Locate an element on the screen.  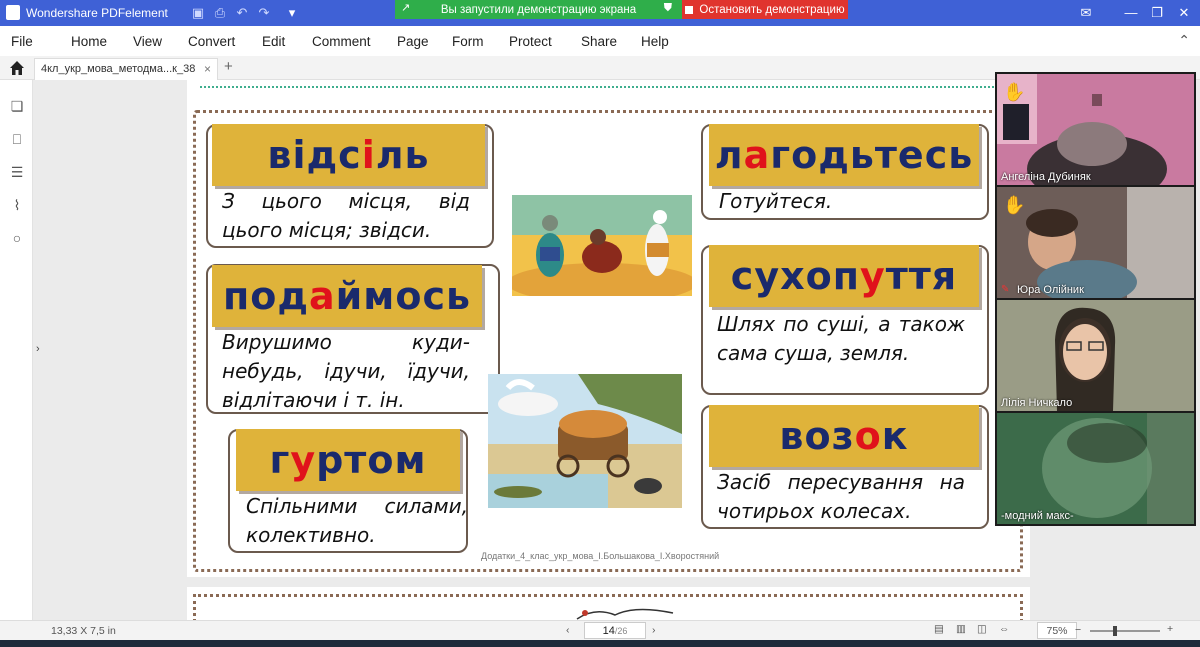
menu-edit: Edit is located at coordinates (273, 41).